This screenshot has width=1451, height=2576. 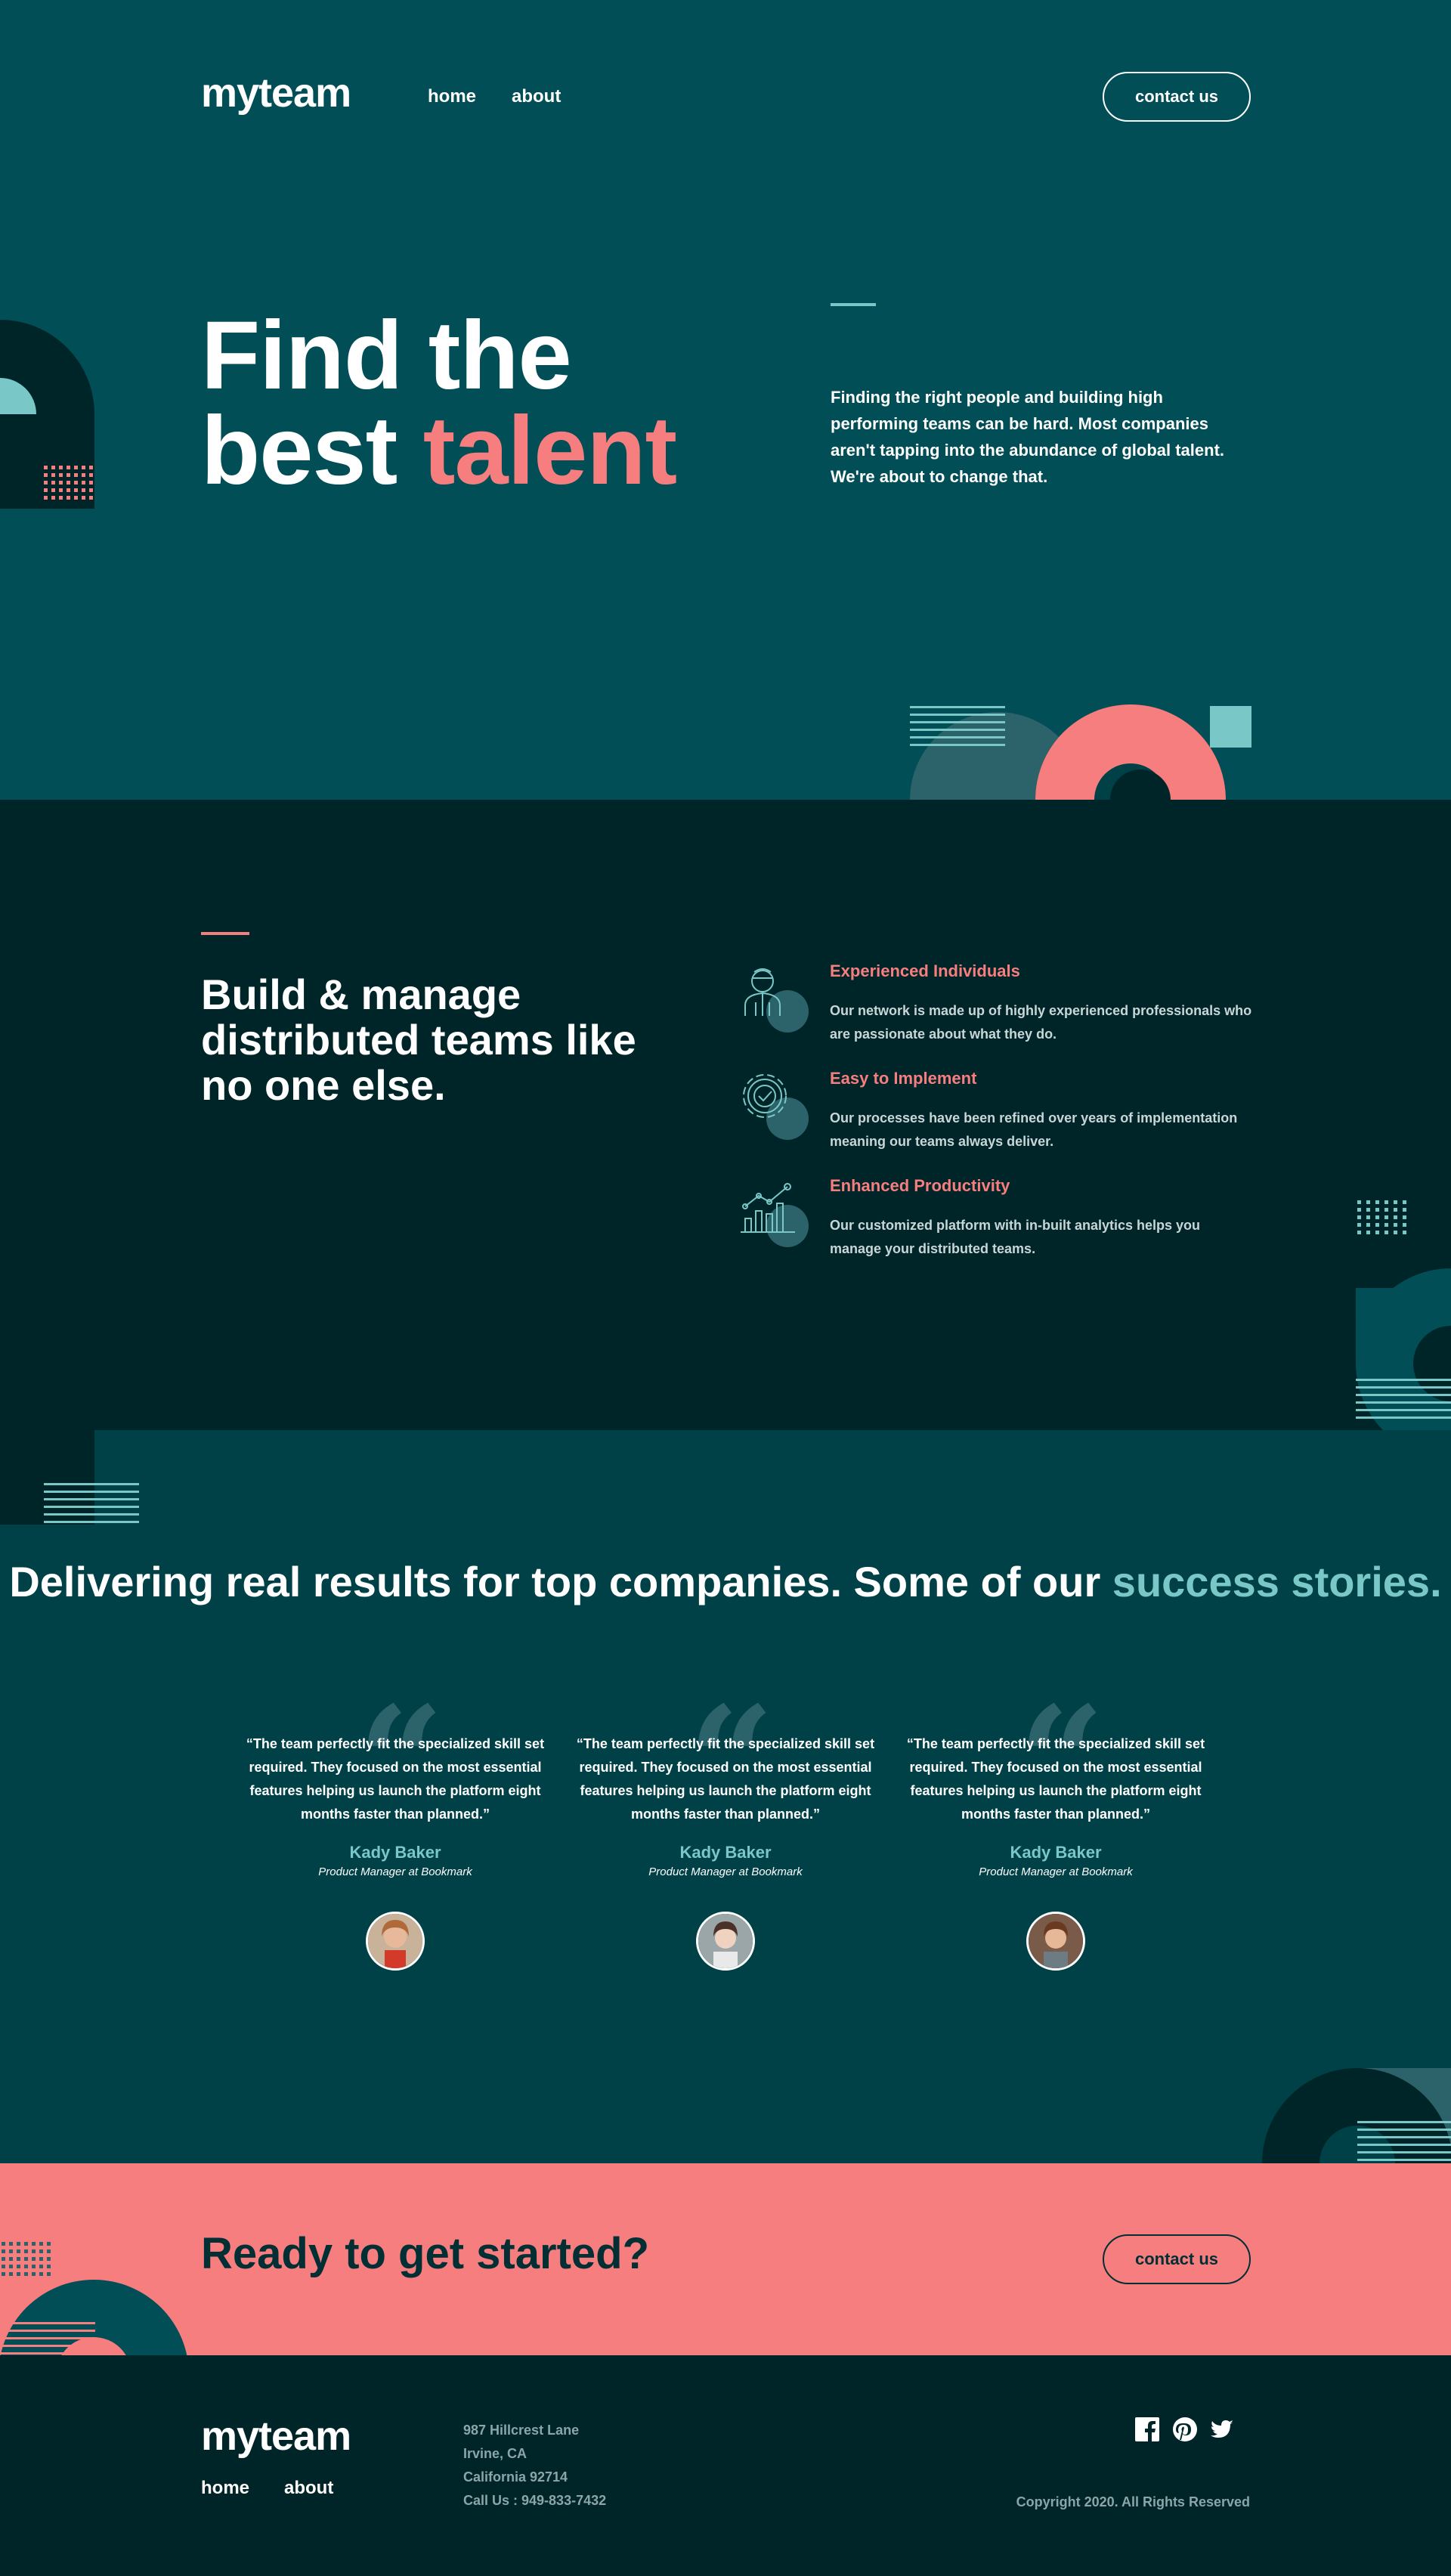 What do you see at coordinates (904, 1078) in the screenshot?
I see `feature-name: Easy to Implement` at bounding box center [904, 1078].